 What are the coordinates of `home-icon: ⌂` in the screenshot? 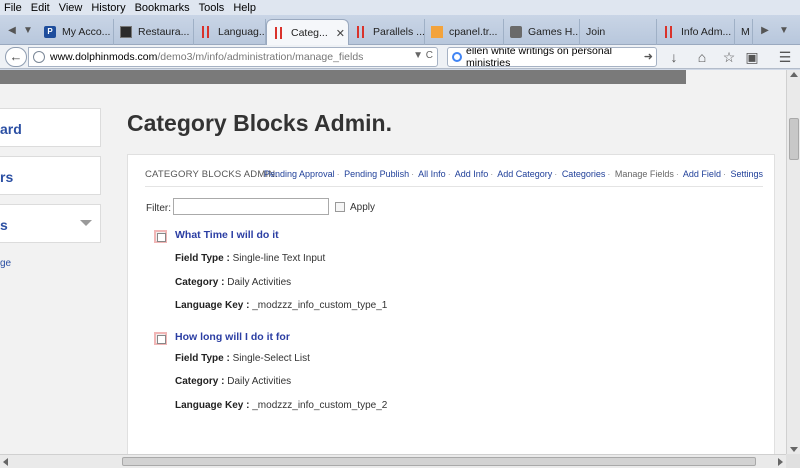 It's located at (702, 57).